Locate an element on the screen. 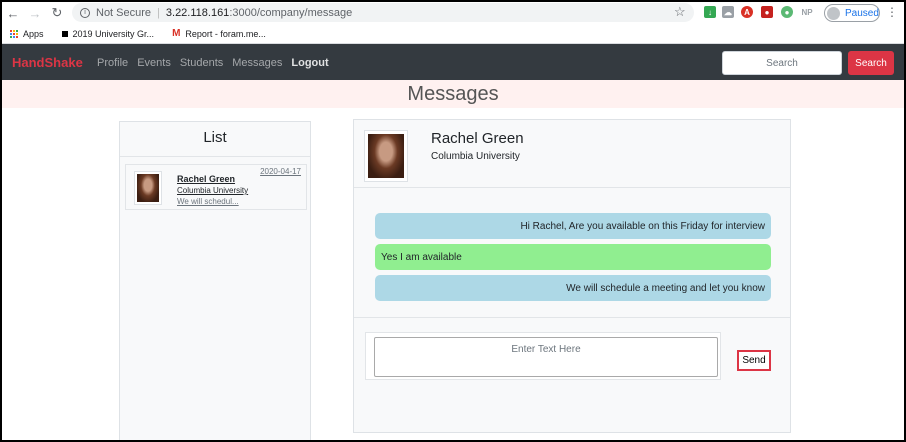  profile-button: Paused is located at coordinates (852, 13).